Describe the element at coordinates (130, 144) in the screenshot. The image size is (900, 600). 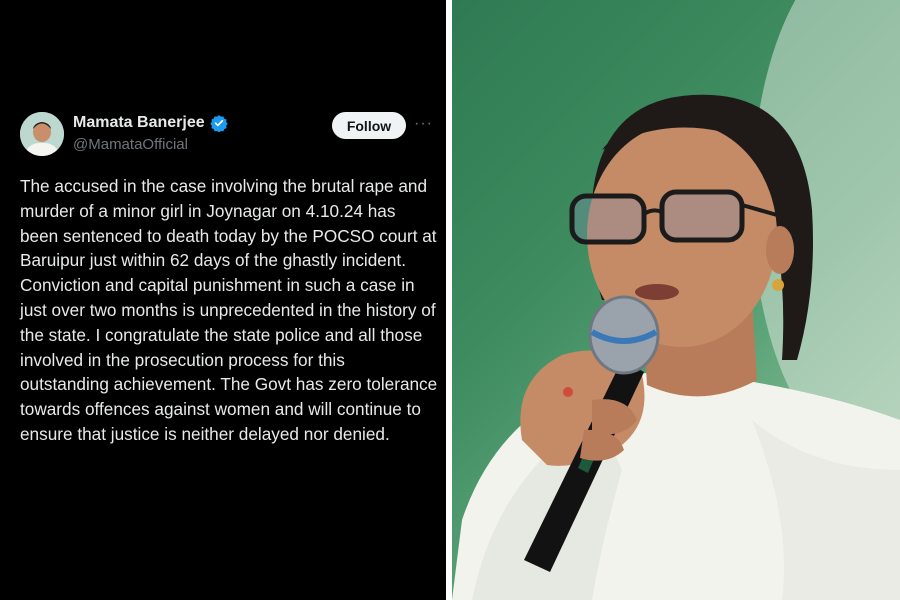
I see `user-handle: @MamataOfficial` at that location.